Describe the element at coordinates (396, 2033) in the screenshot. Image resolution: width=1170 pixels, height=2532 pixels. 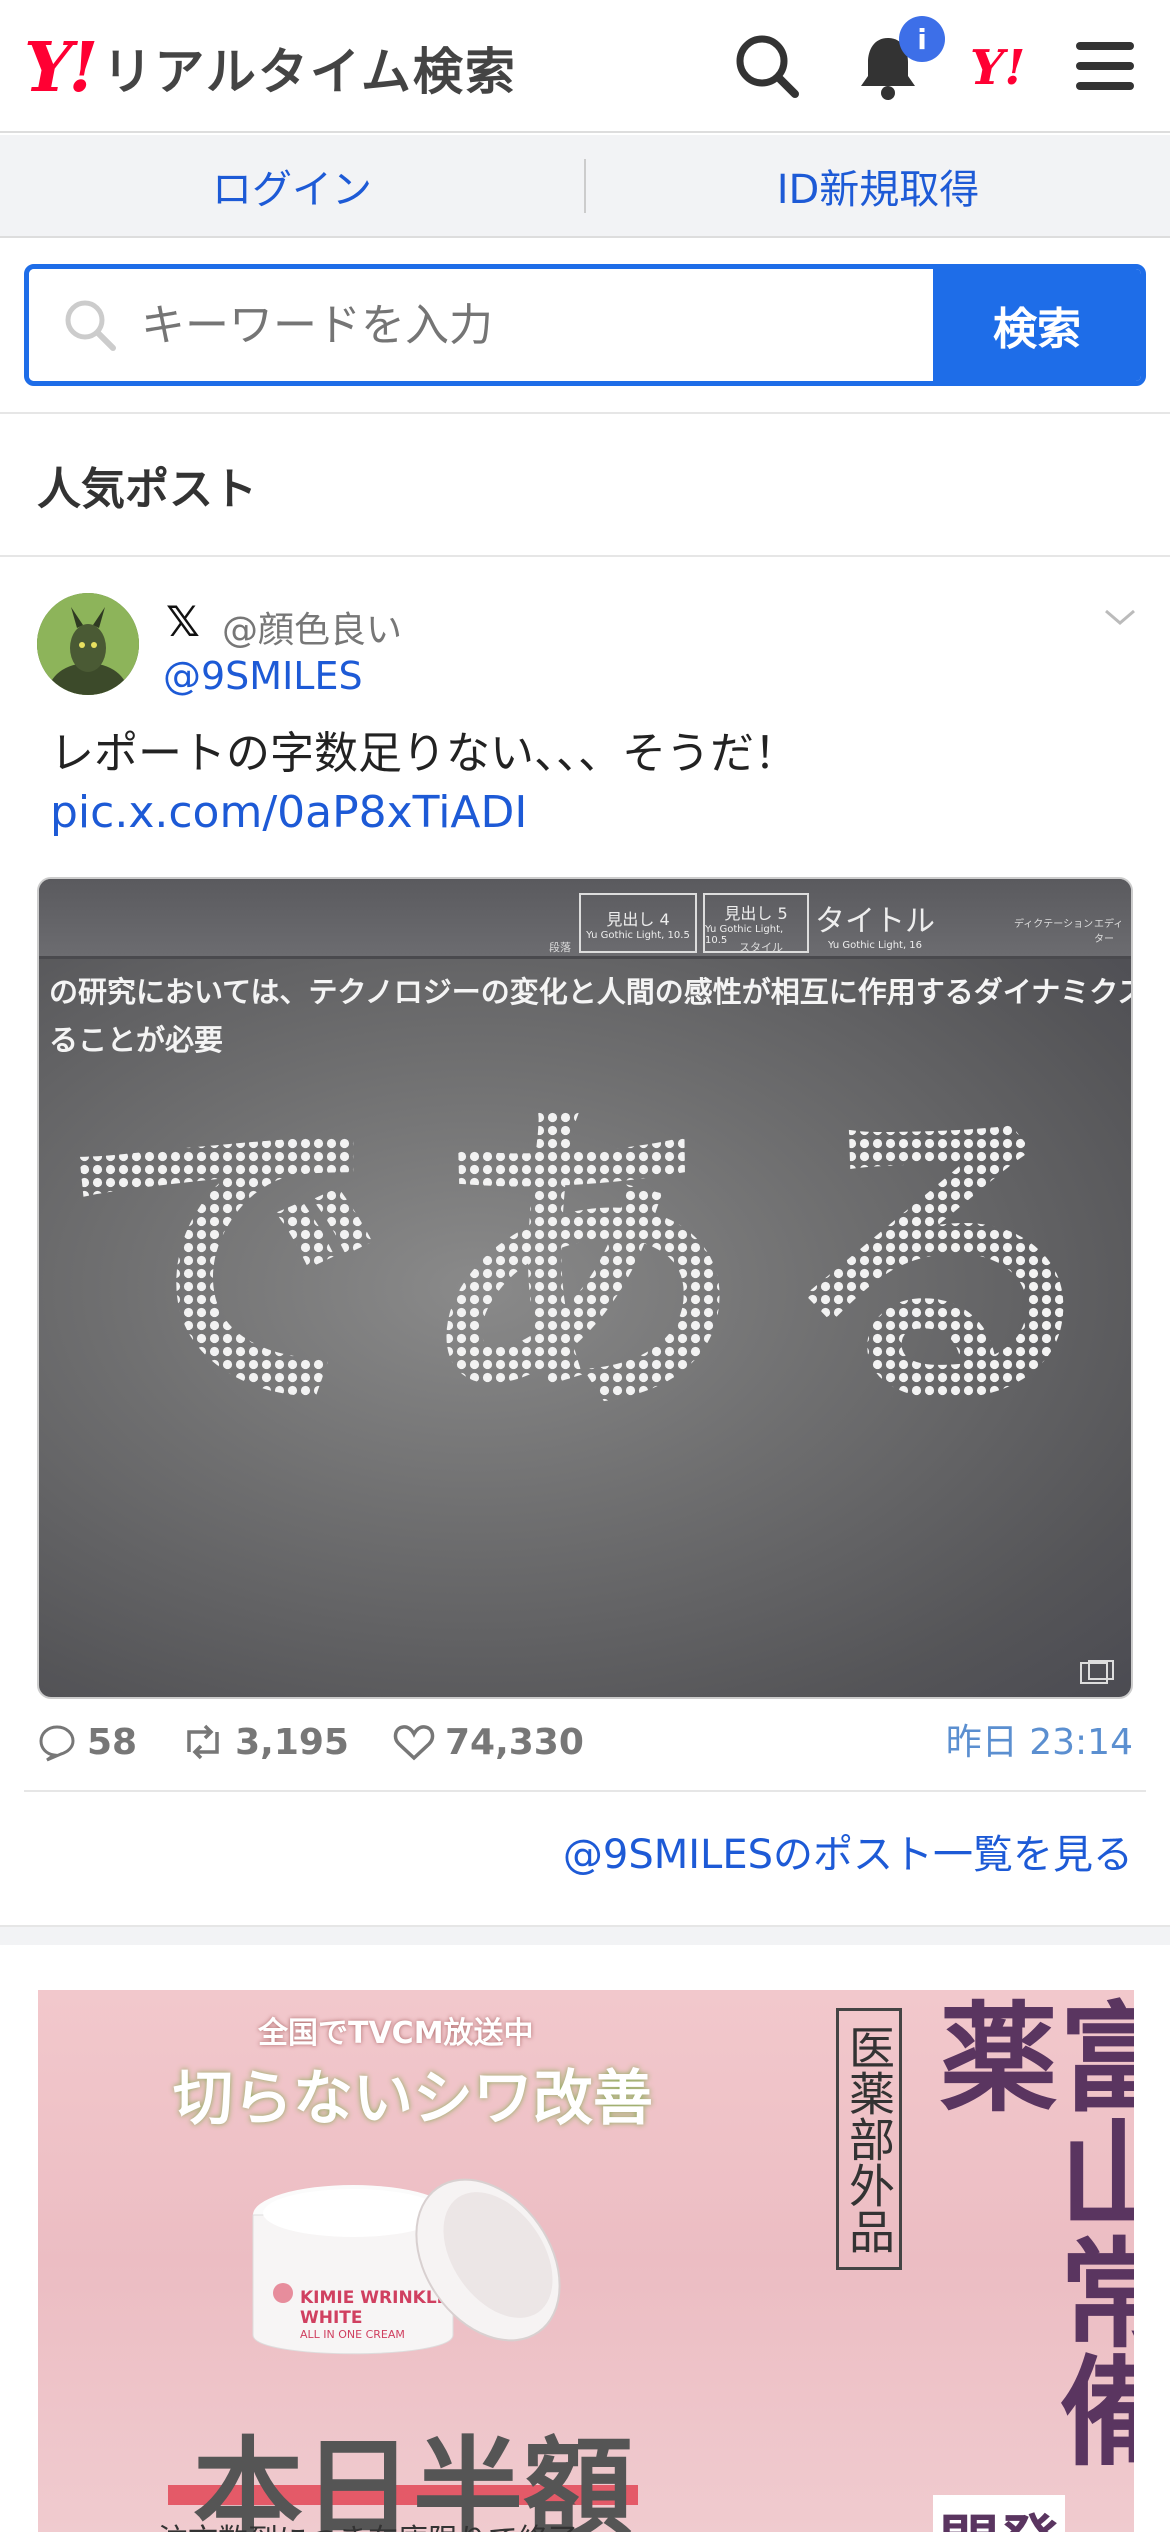
I see `ad-tagline: 全国でTVCM放送中` at that location.